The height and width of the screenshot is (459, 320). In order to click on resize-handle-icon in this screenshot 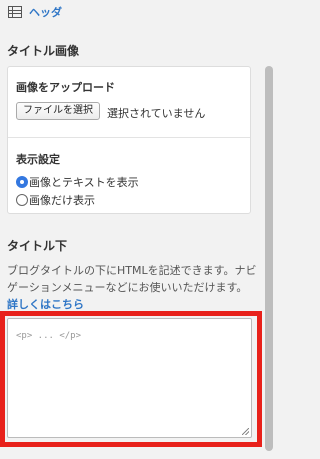, I will do `click(245, 431)`.